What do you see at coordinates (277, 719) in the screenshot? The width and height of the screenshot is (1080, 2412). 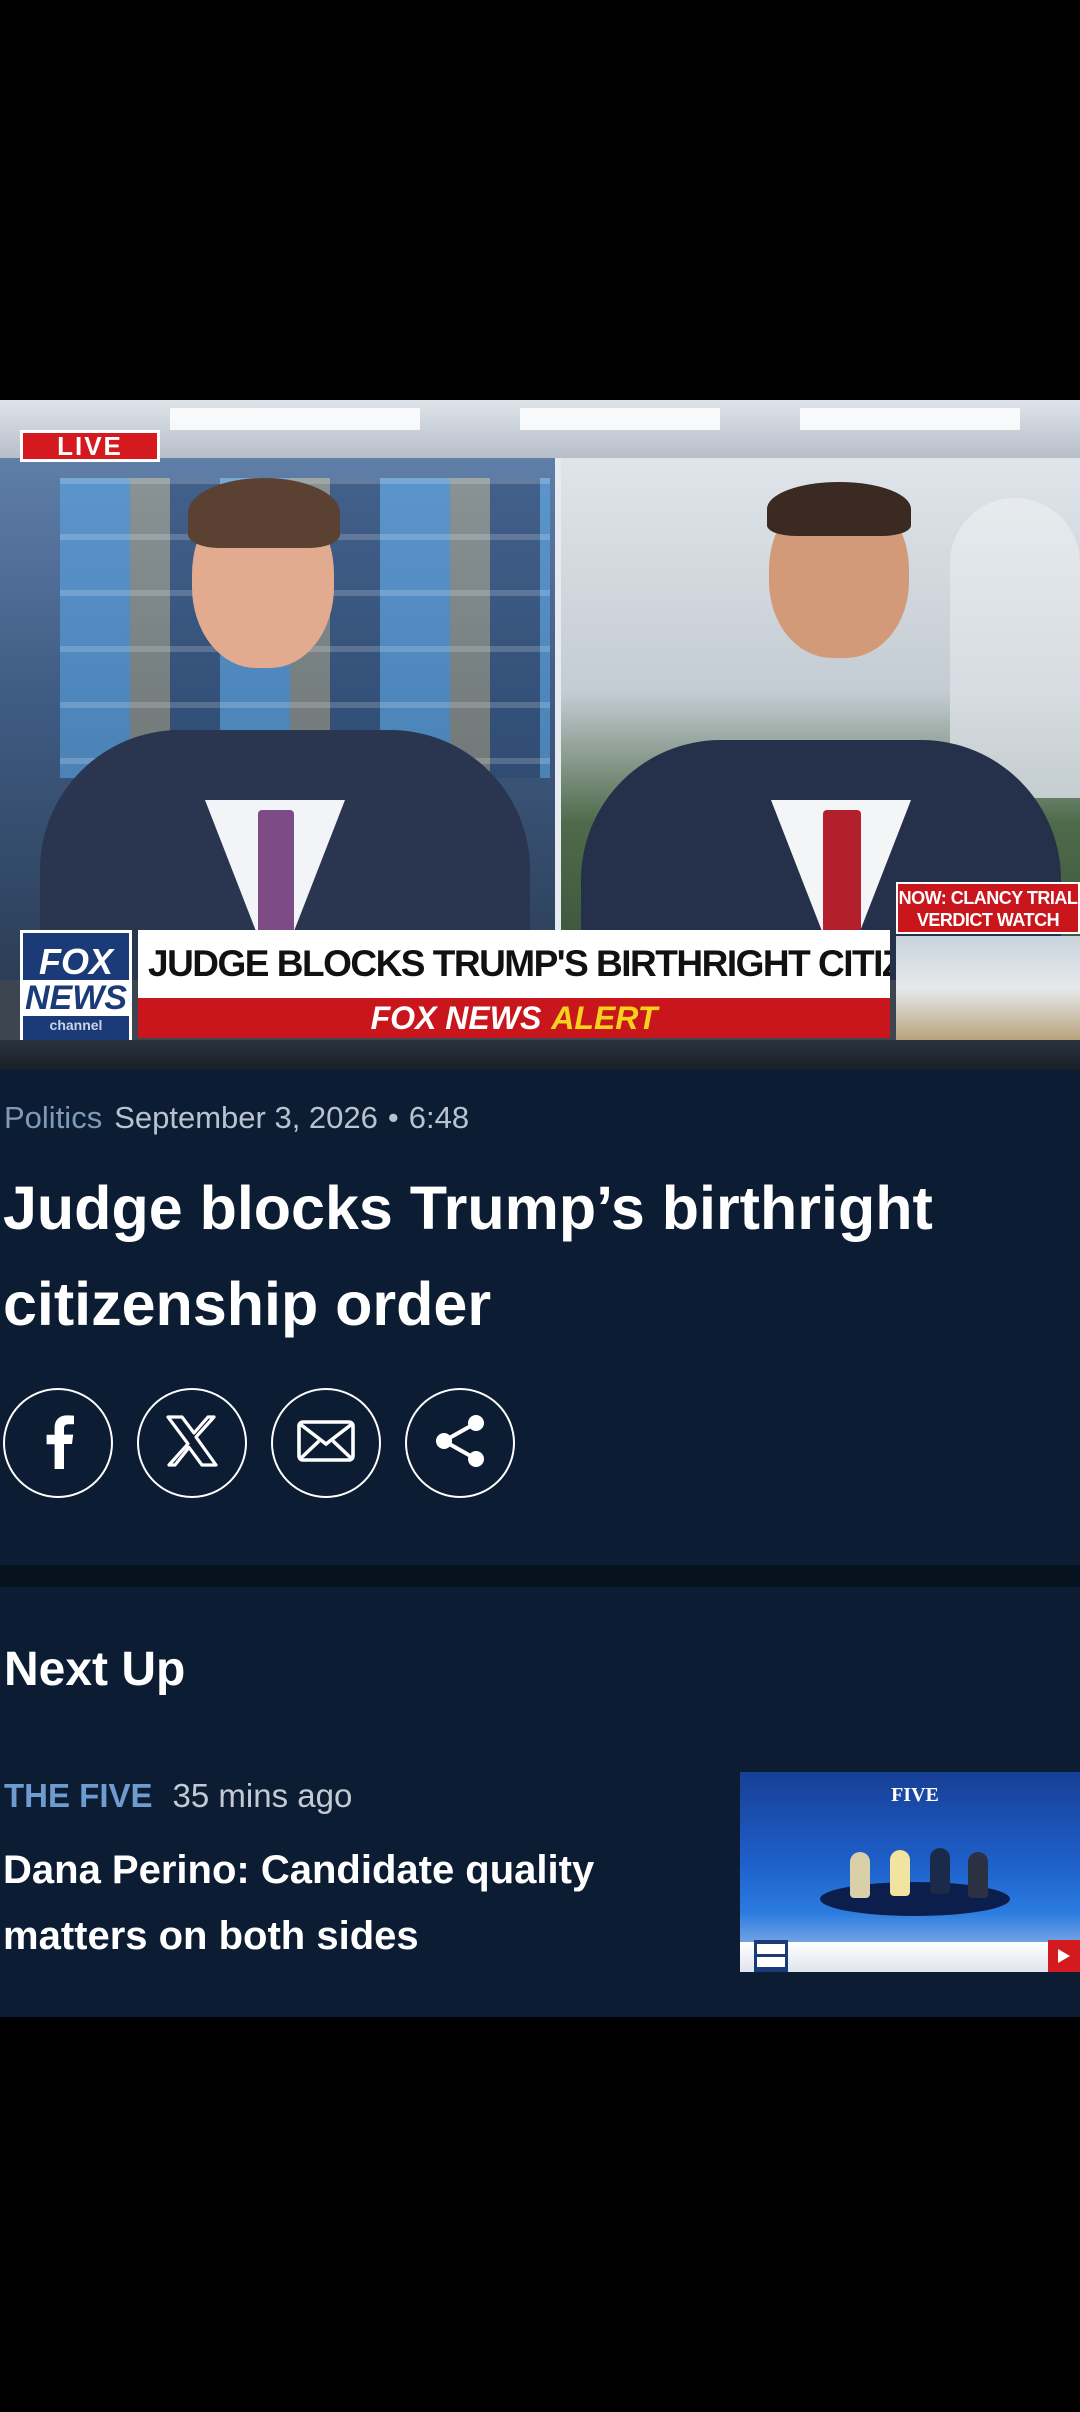 I see `anchor-panel` at bounding box center [277, 719].